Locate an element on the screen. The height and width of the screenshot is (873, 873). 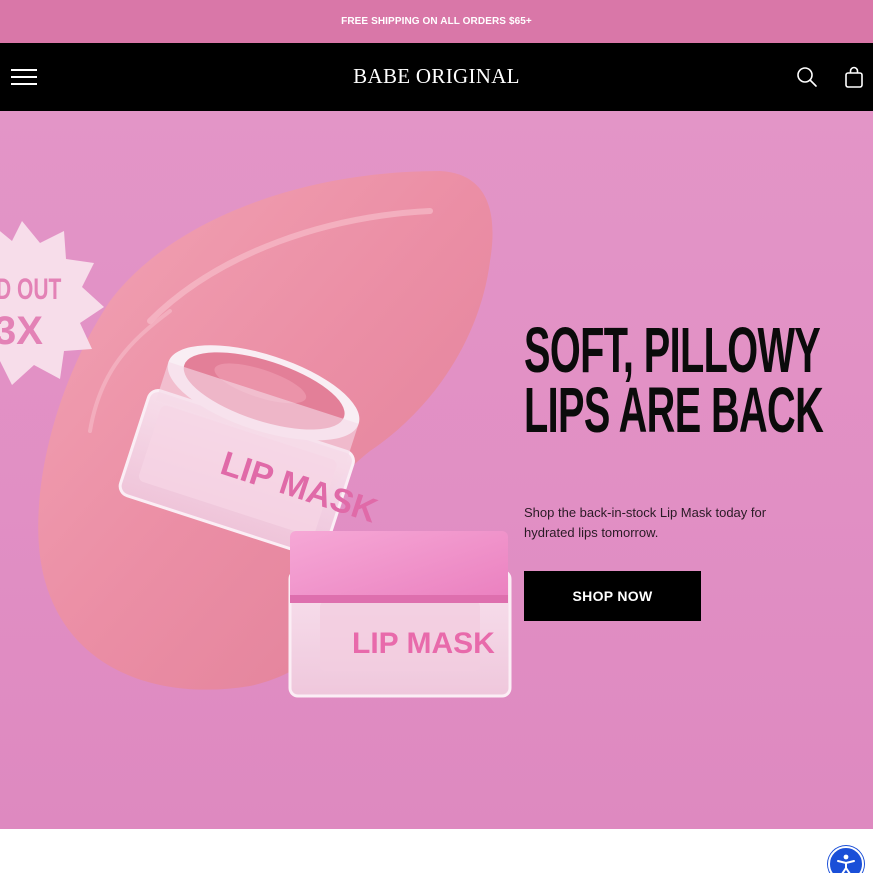
hero-headline: SOFT, PILLOWY LIPS ARE BACK is located at coordinates (674, 380).